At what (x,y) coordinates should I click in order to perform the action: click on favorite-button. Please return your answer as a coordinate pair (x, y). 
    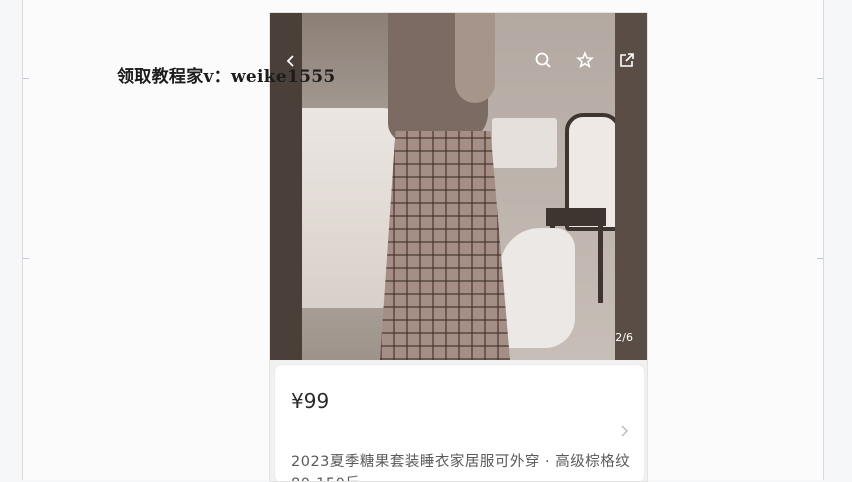
    Looking at the image, I should click on (585, 62).